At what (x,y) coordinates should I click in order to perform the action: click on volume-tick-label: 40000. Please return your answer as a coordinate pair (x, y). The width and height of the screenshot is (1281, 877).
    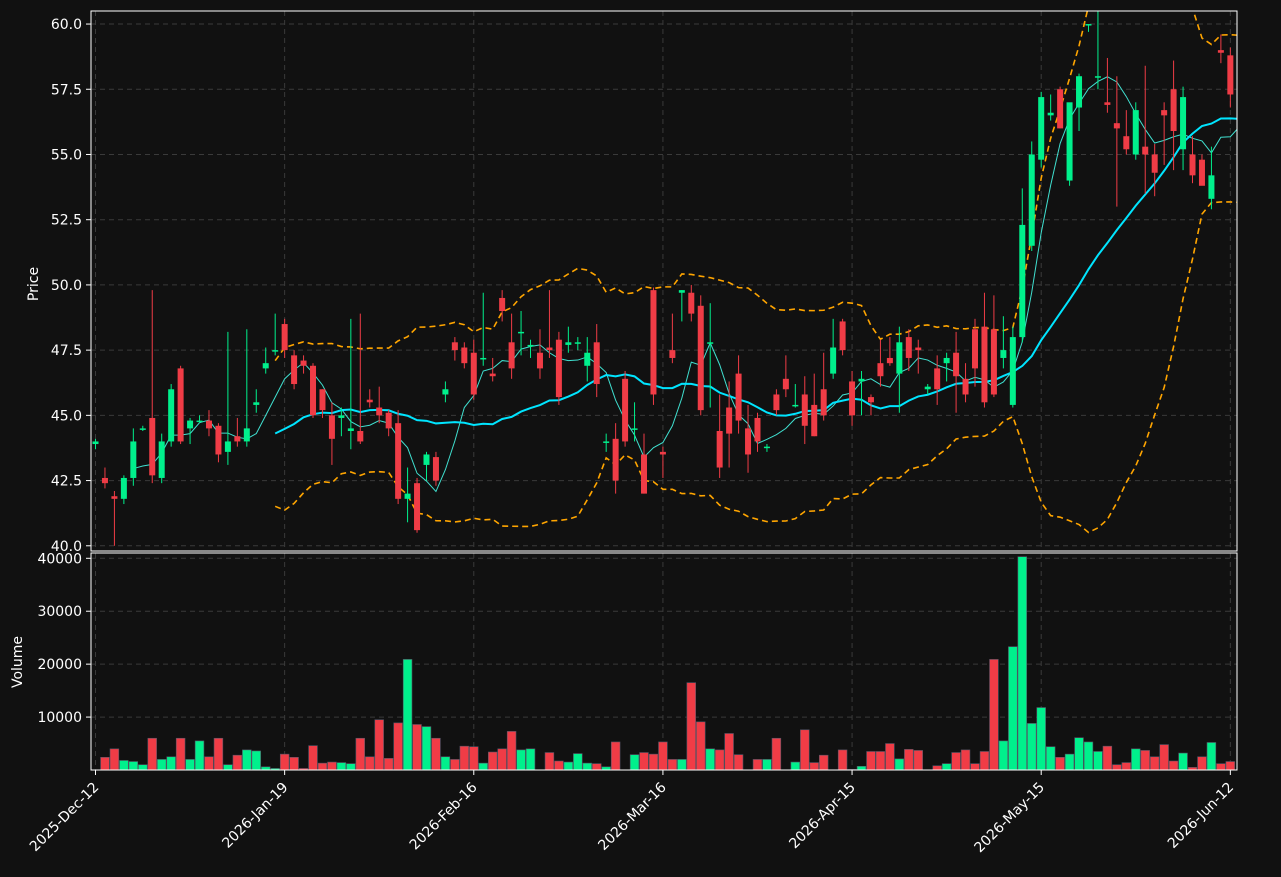
    Looking at the image, I should click on (59, 559).